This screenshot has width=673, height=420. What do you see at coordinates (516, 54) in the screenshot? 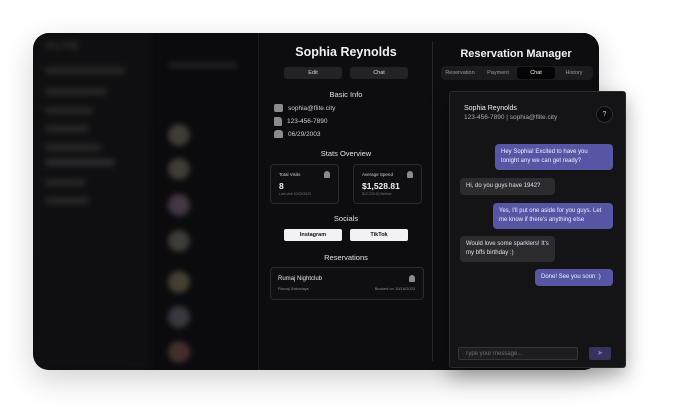
I see `reservation-manager-title: Reservation Manager` at bounding box center [516, 54].